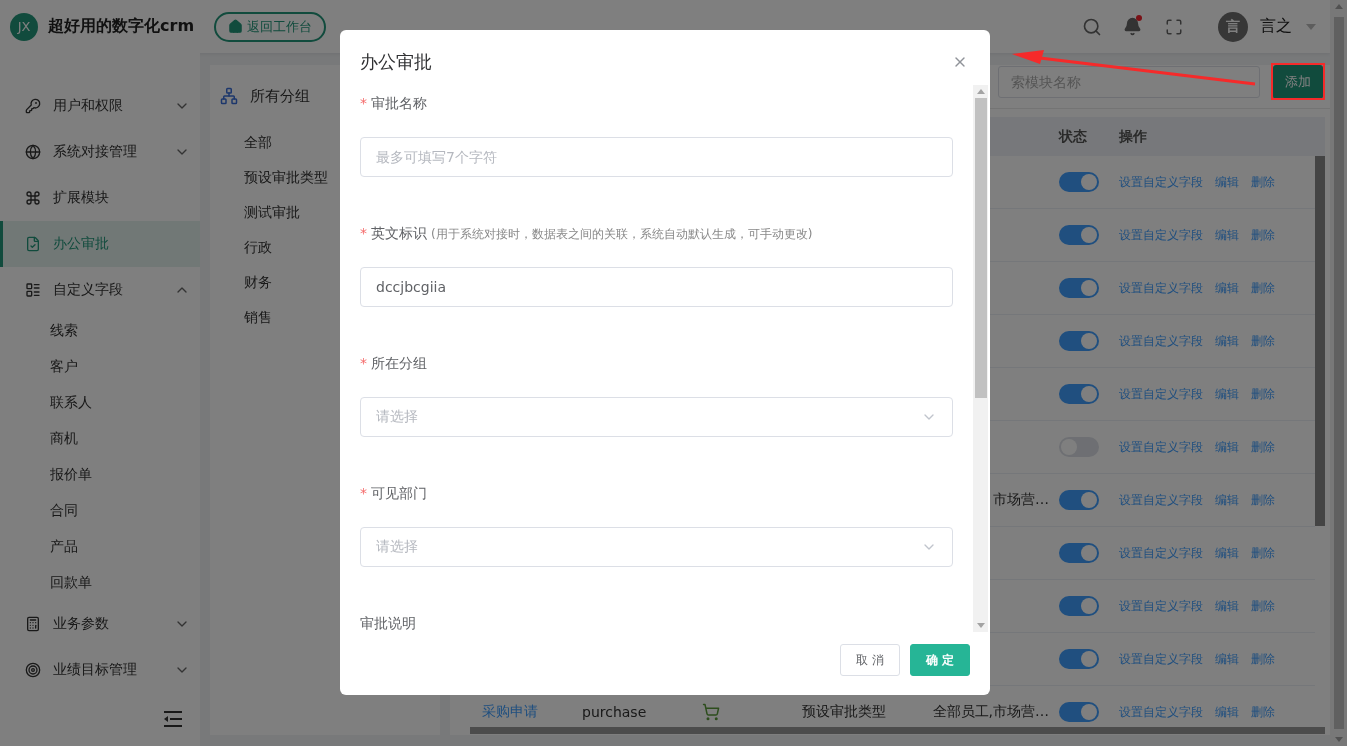 This screenshot has width=1347, height=746. Describe the element at coordinates (100, 511) in the screenshot. I see `sidebar-subitem: 合同` at that location.